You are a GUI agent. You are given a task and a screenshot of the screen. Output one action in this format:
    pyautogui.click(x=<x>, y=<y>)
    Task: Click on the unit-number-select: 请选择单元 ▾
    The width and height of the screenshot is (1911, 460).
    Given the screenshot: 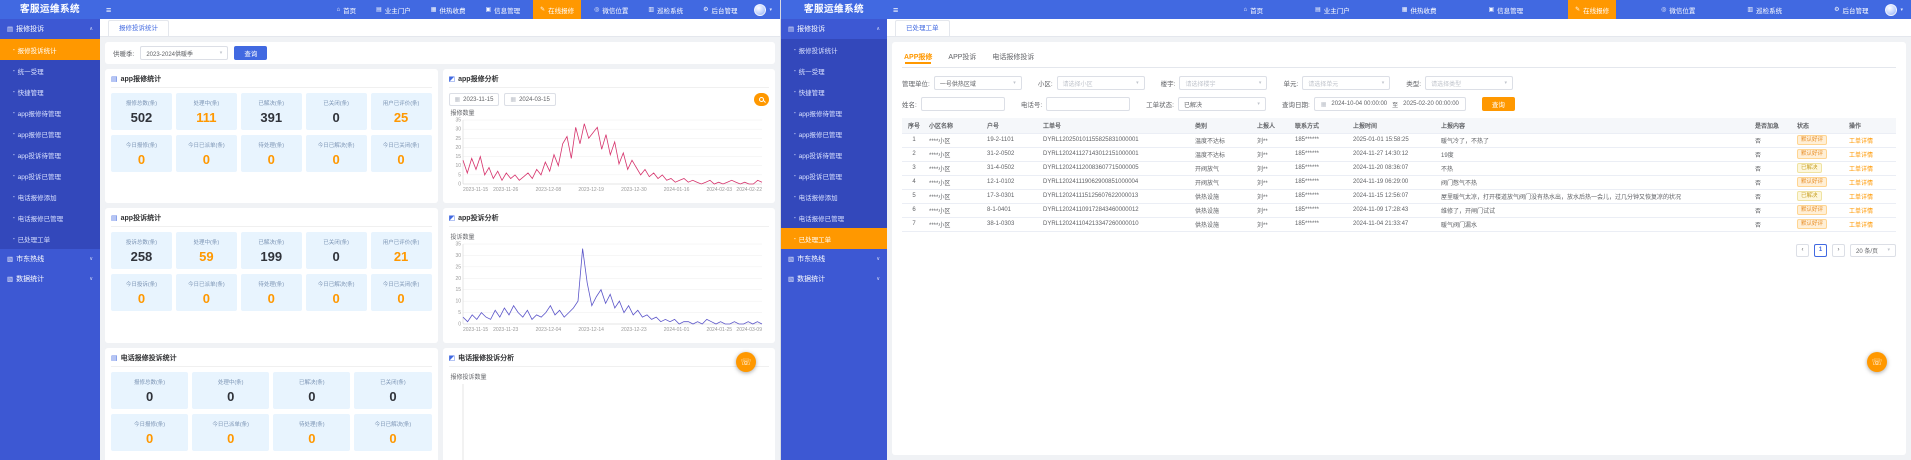 What is the action you would take?
    pyautogui.click(x=1346, y=83)
    